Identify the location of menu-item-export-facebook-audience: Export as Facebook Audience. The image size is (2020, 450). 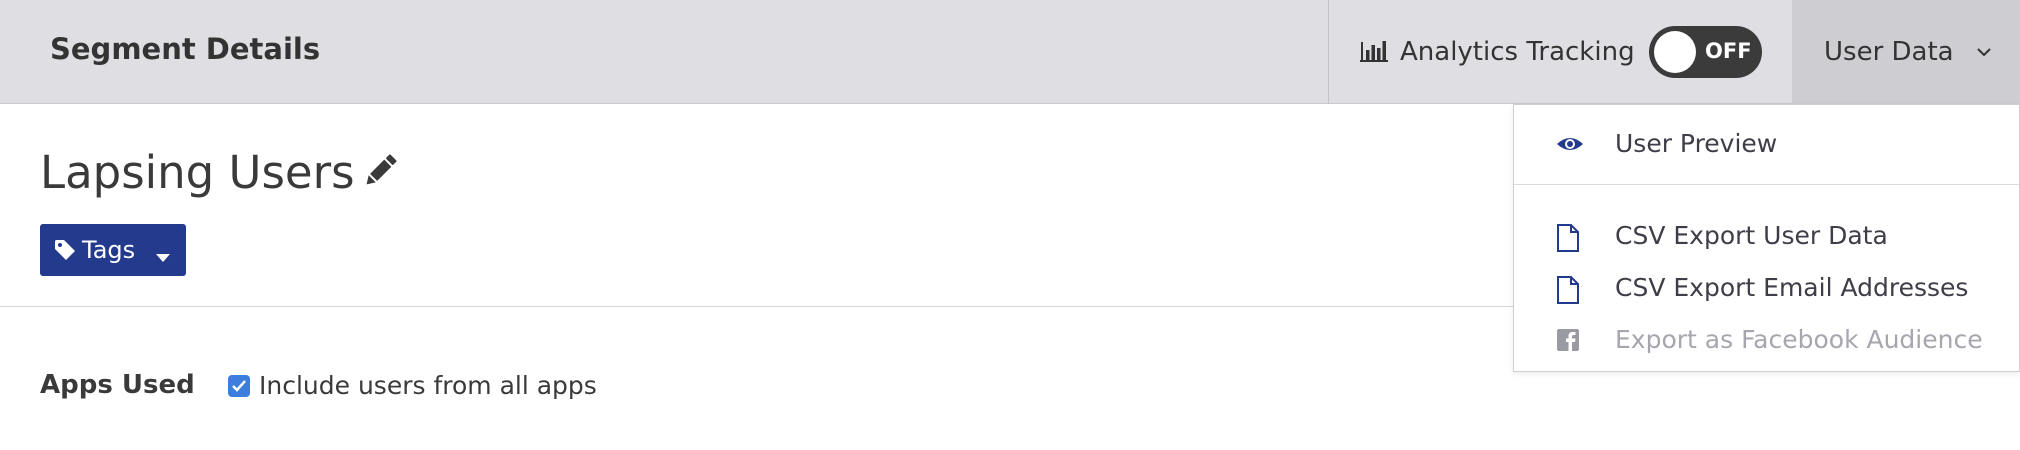
(1766, 340).